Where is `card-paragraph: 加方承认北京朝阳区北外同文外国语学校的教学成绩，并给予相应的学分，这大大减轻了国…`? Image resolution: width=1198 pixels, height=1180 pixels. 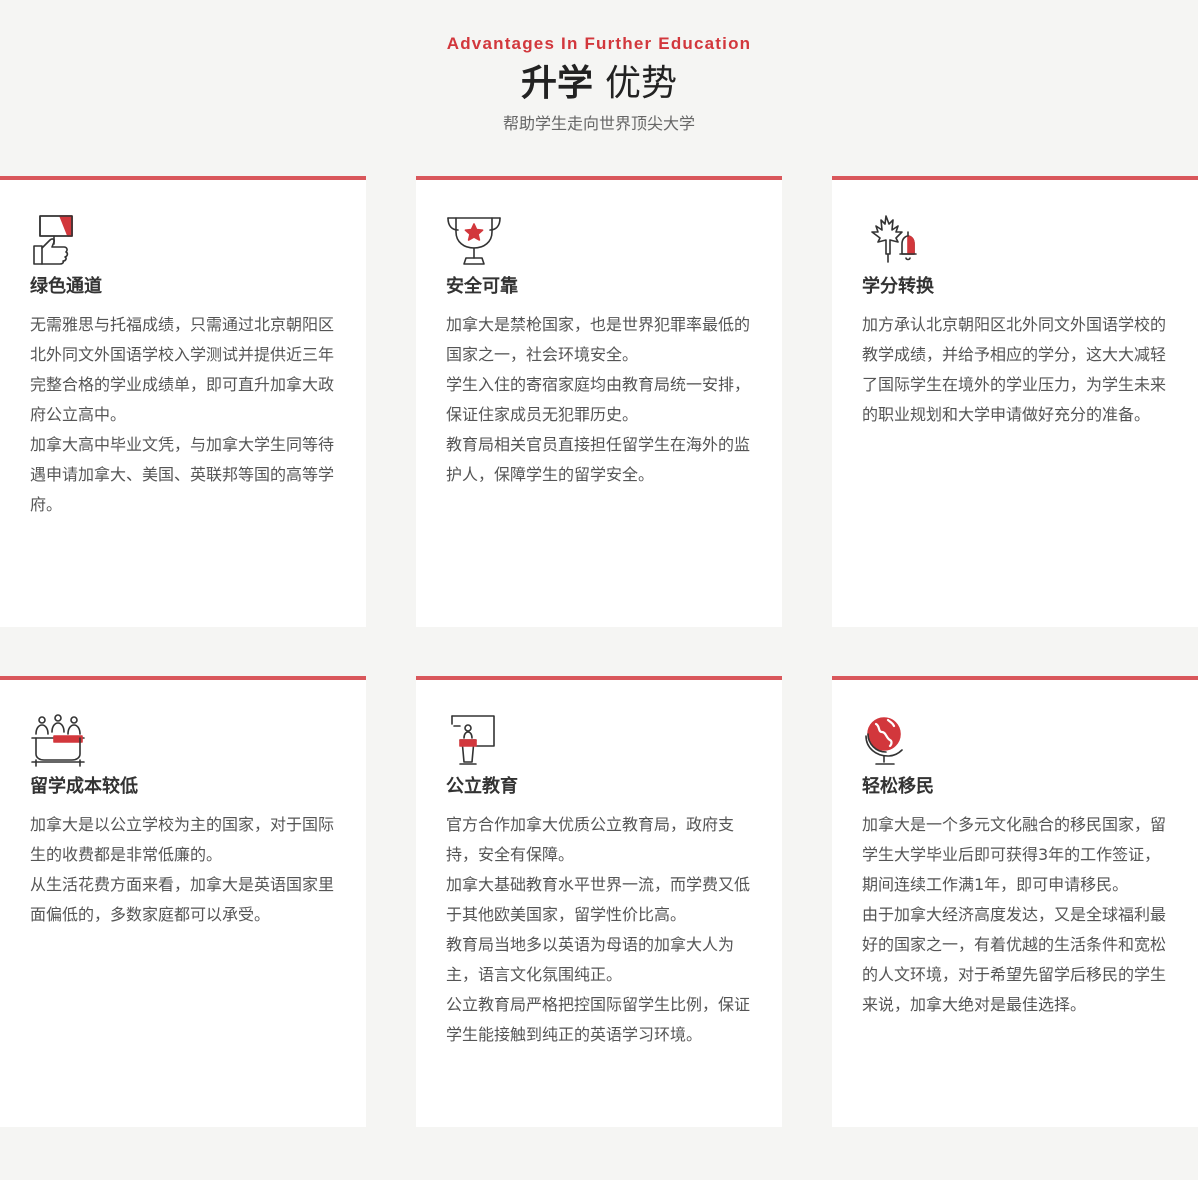 card-paragraph: 加方承认北京朝阳区北外同文外国语学校的教学成绩，并给予相应的学分，这大大减轻了国… is located at coordinates (1014, 369).